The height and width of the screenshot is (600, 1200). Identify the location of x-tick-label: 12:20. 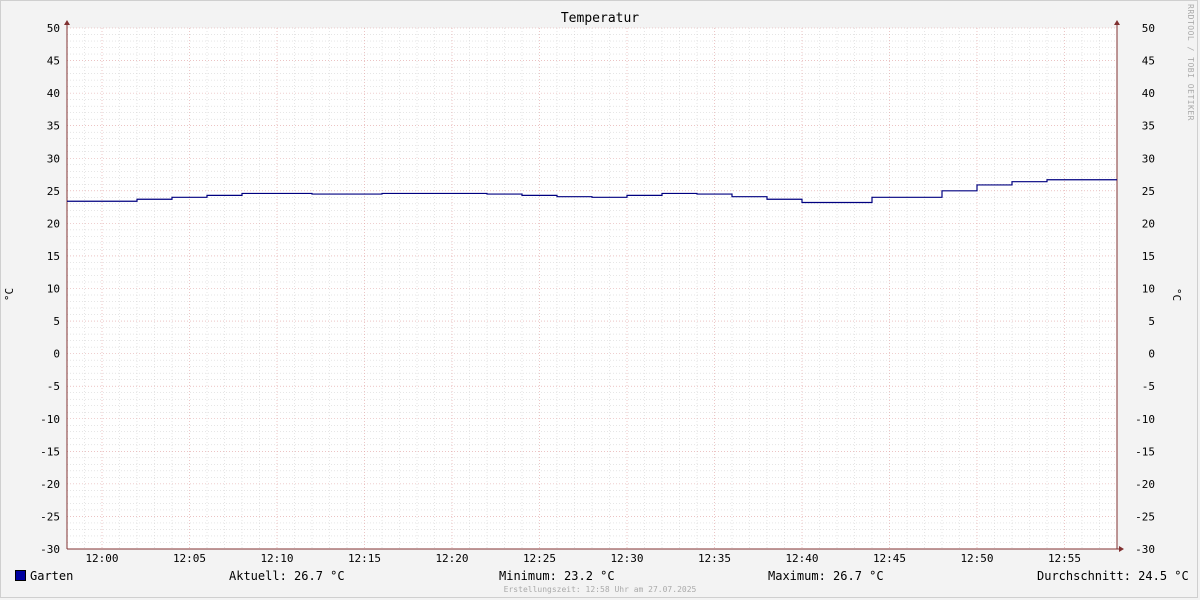
(451, 558).